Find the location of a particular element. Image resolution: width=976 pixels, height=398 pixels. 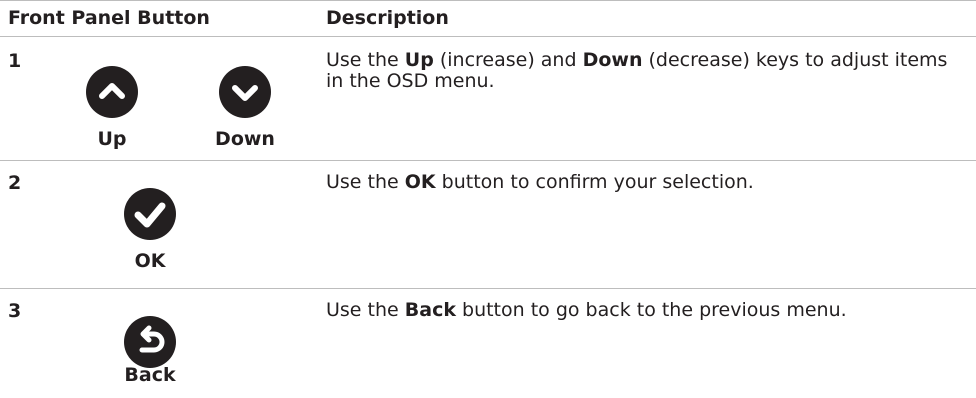

row-number: 3 is located at coordinates (15, 311).